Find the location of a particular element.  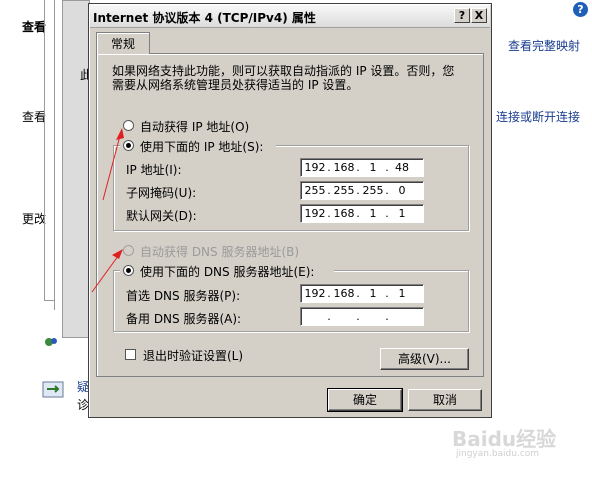

annotation-arrow-dns is located at coordinates (106, 272).